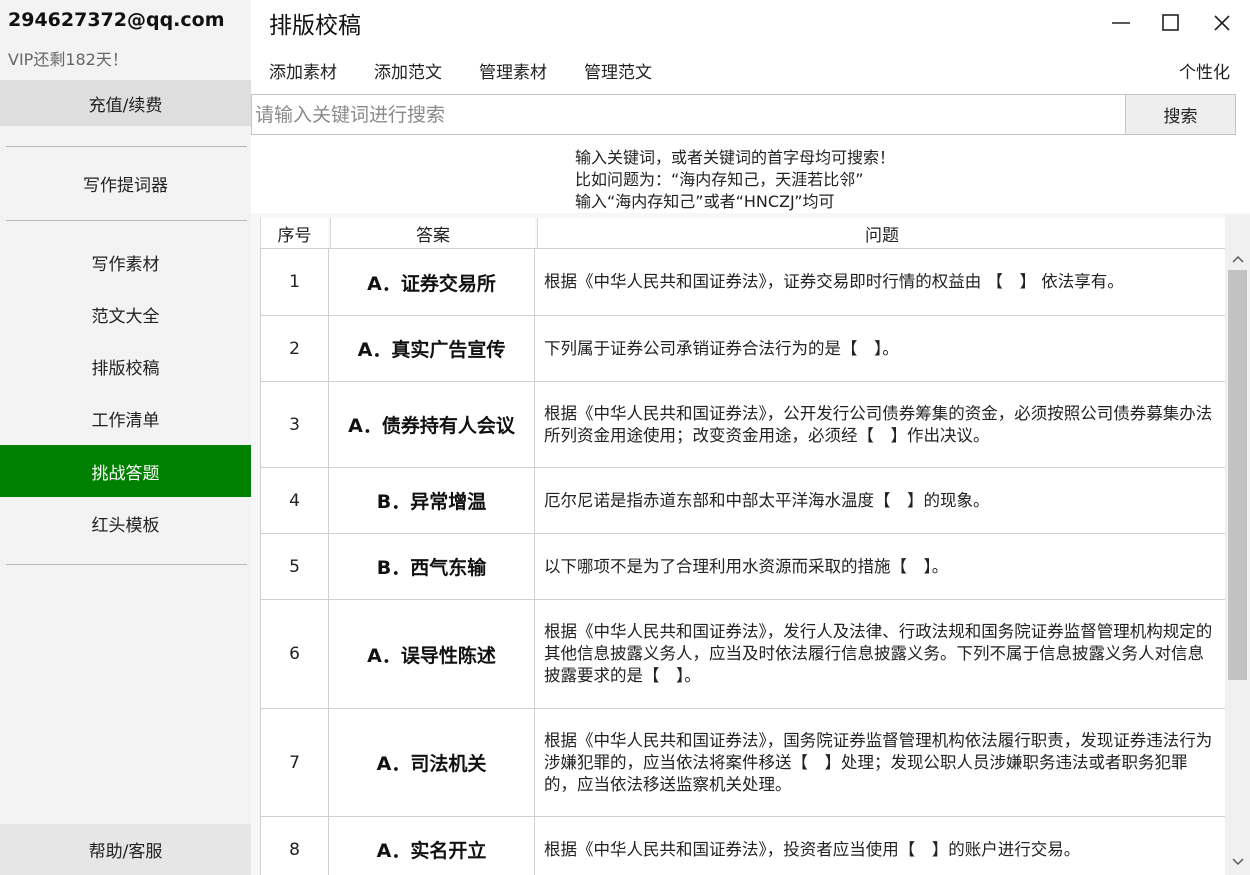  Describe the element at coordinates (431, 348) in the screenshot. I see `row-answer: A．真实广告宣传` at that location.